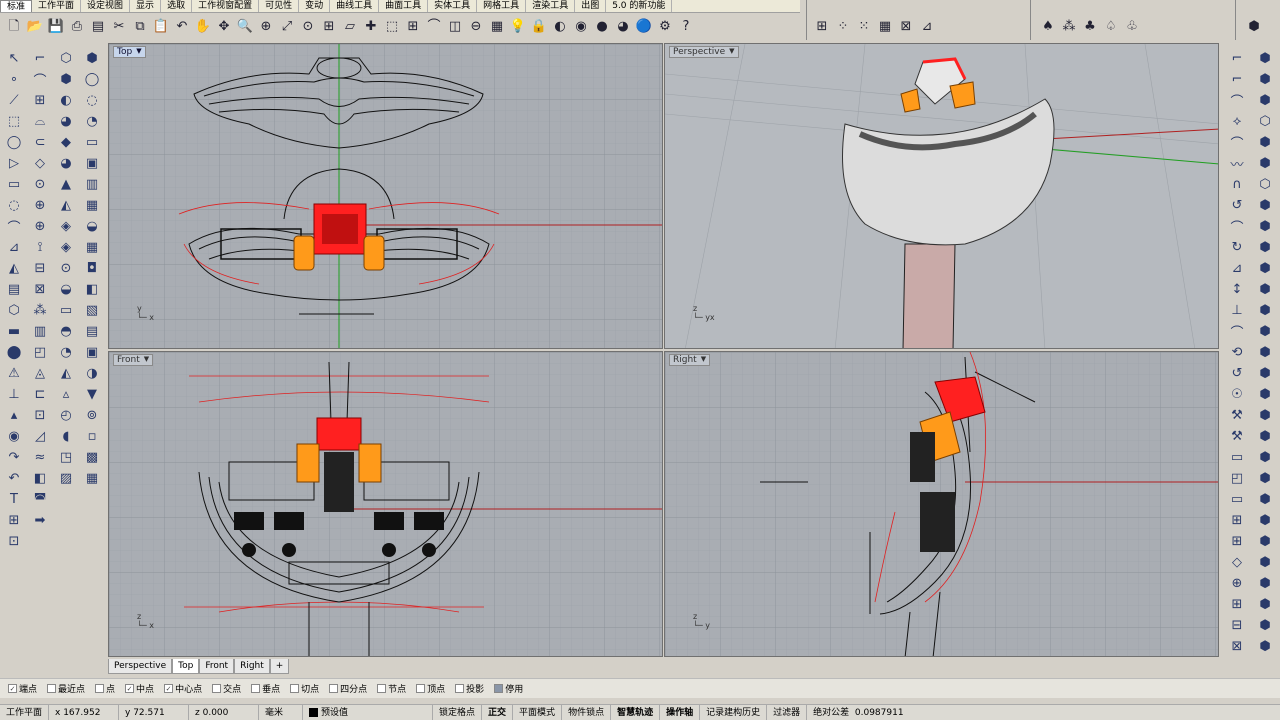  I want to click on right-tool-icon: ⟲, so click(1237, 352).